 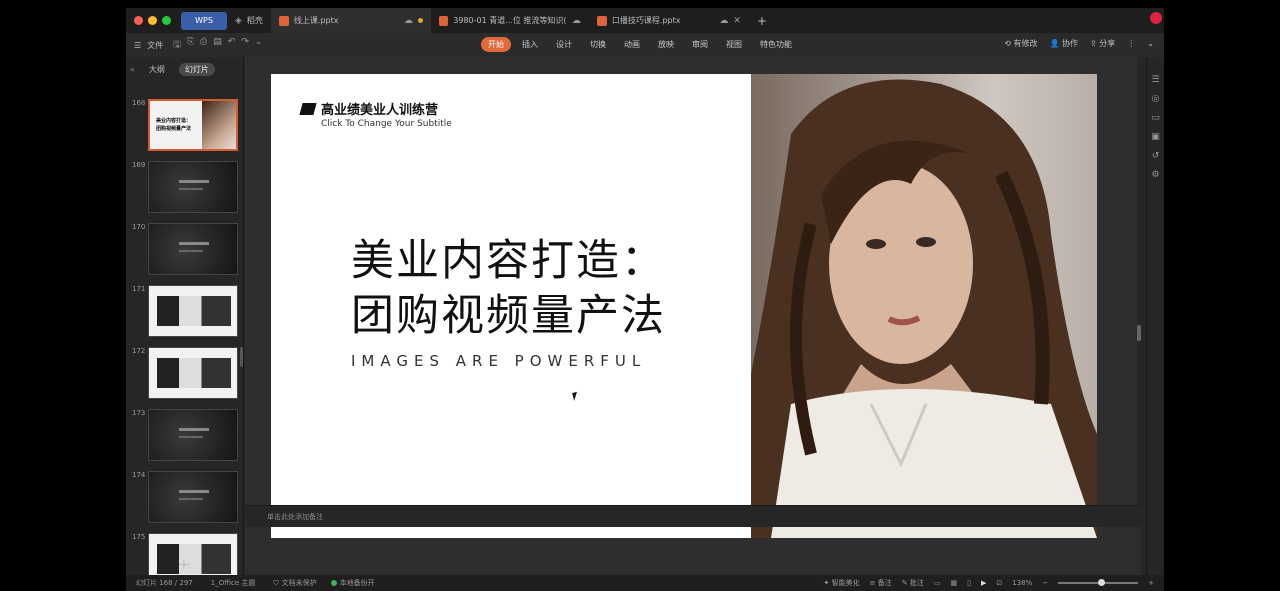 What do you see at coordinates (1156, 99) in the screenshot?
I see `animation-pane-icon: ◎` at bounding box center [1156, 99].